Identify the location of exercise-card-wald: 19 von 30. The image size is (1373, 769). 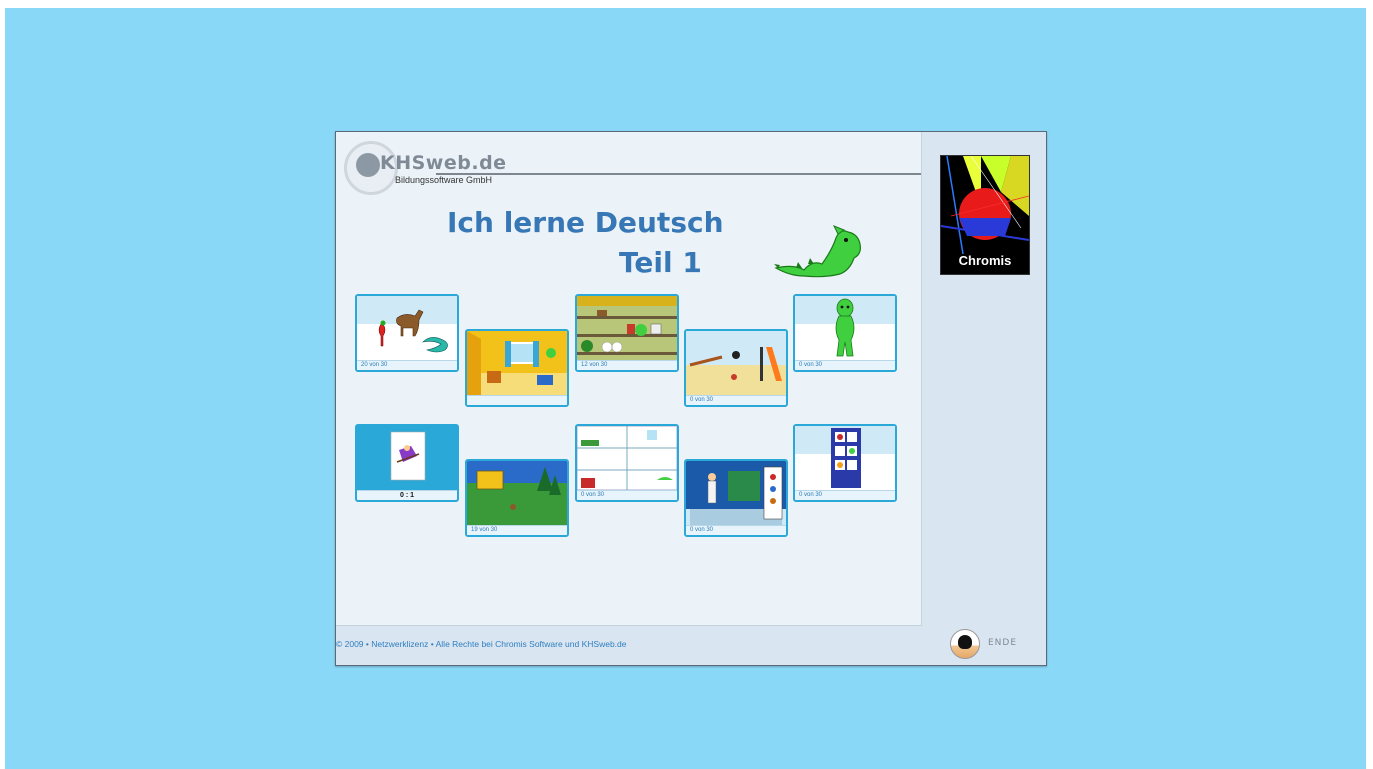
(517, 498).